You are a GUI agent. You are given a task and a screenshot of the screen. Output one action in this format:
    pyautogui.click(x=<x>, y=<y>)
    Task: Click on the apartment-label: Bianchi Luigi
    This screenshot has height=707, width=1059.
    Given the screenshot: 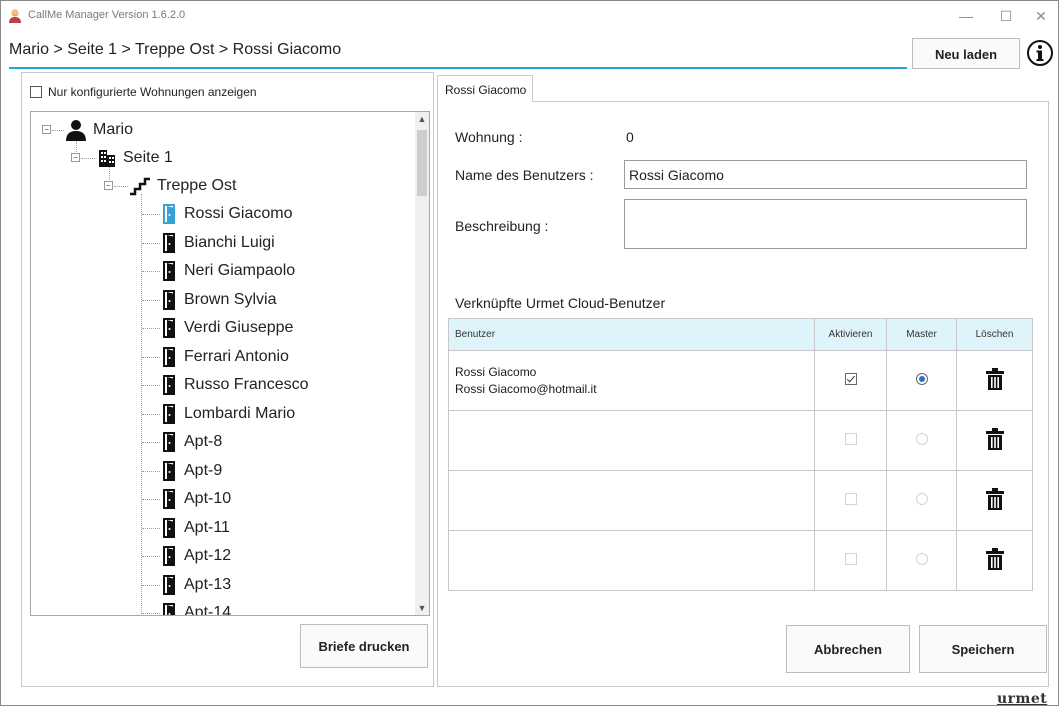 What is the action you would take?
    pyautogui.click(x=229, y=242)
    